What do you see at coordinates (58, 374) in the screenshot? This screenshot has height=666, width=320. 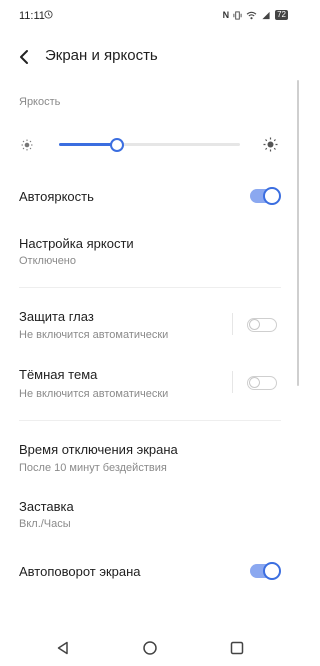 I see `dark-theme-title: Тёмная тема` at bounding box center [58, 374].